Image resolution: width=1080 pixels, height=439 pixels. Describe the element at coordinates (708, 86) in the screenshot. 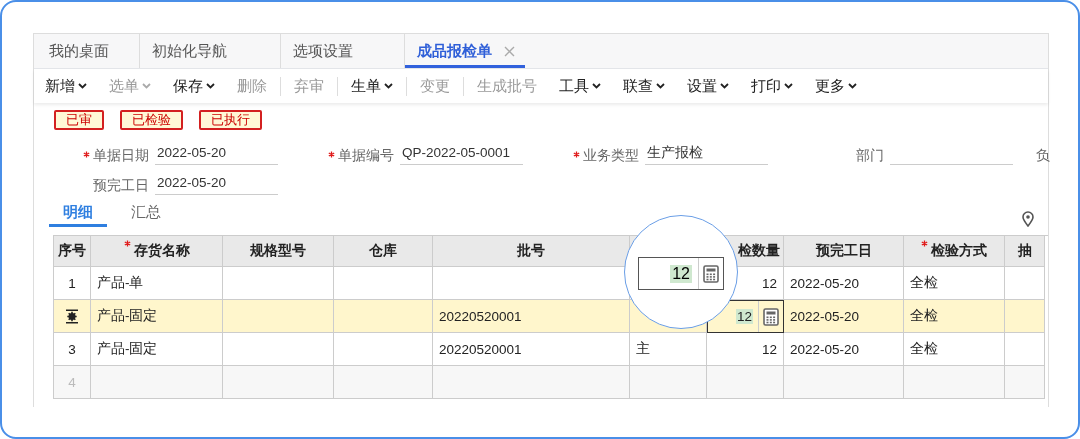

I see `toolbar-button: 设置` at that location.